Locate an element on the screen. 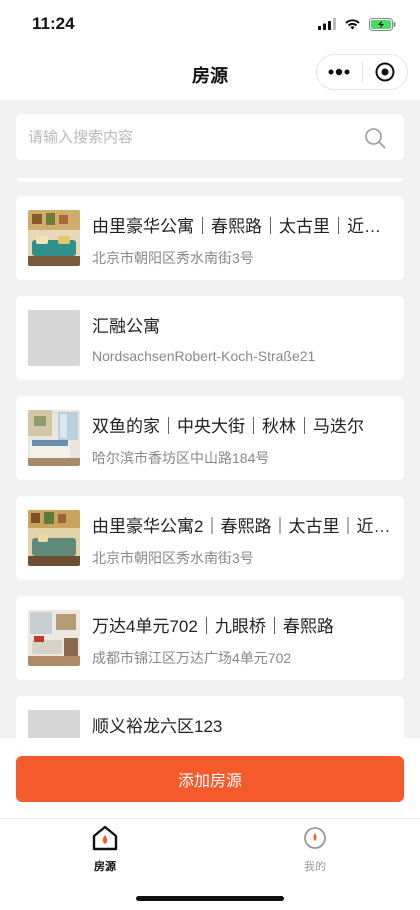 Image resolution: width=420 pixels, height=910 pixels. listing-card: 由里豪华公寓2｜春熙路｜太古里｜近地铁 北京市朝阳区秀水南街3号 is located at coordinates (210, 538).